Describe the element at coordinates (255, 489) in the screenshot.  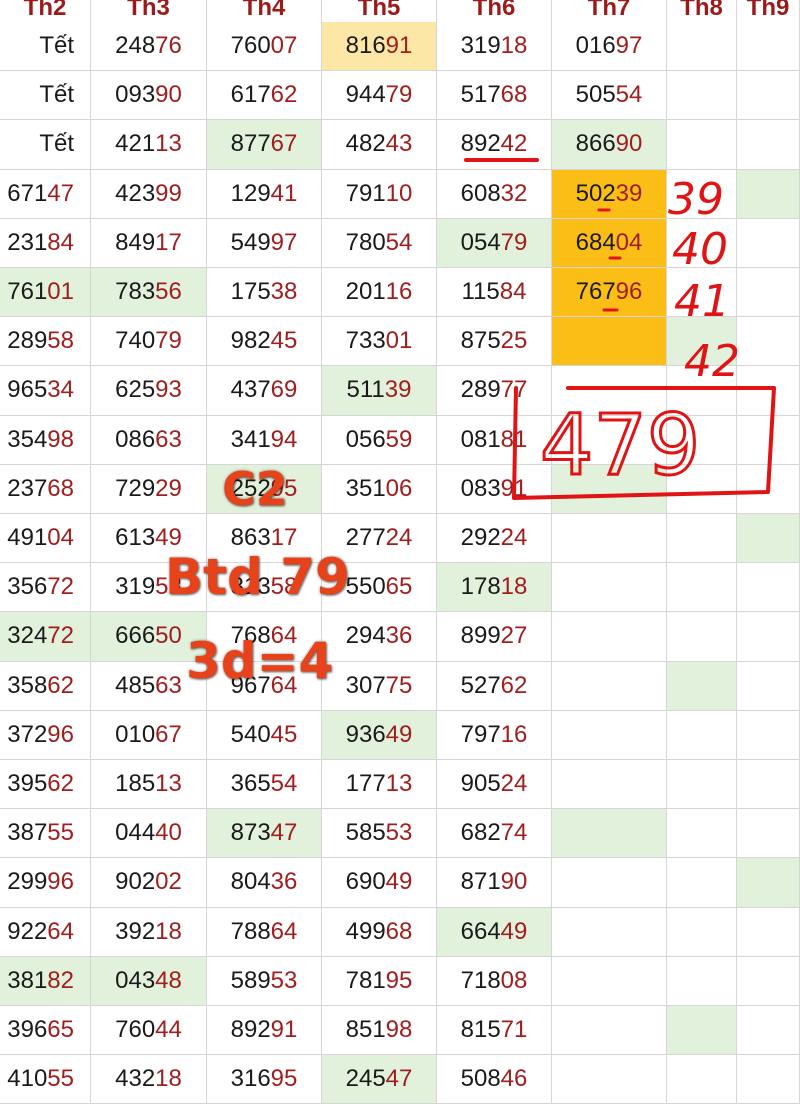
I see `overlay-text-c2: C2` at that location.